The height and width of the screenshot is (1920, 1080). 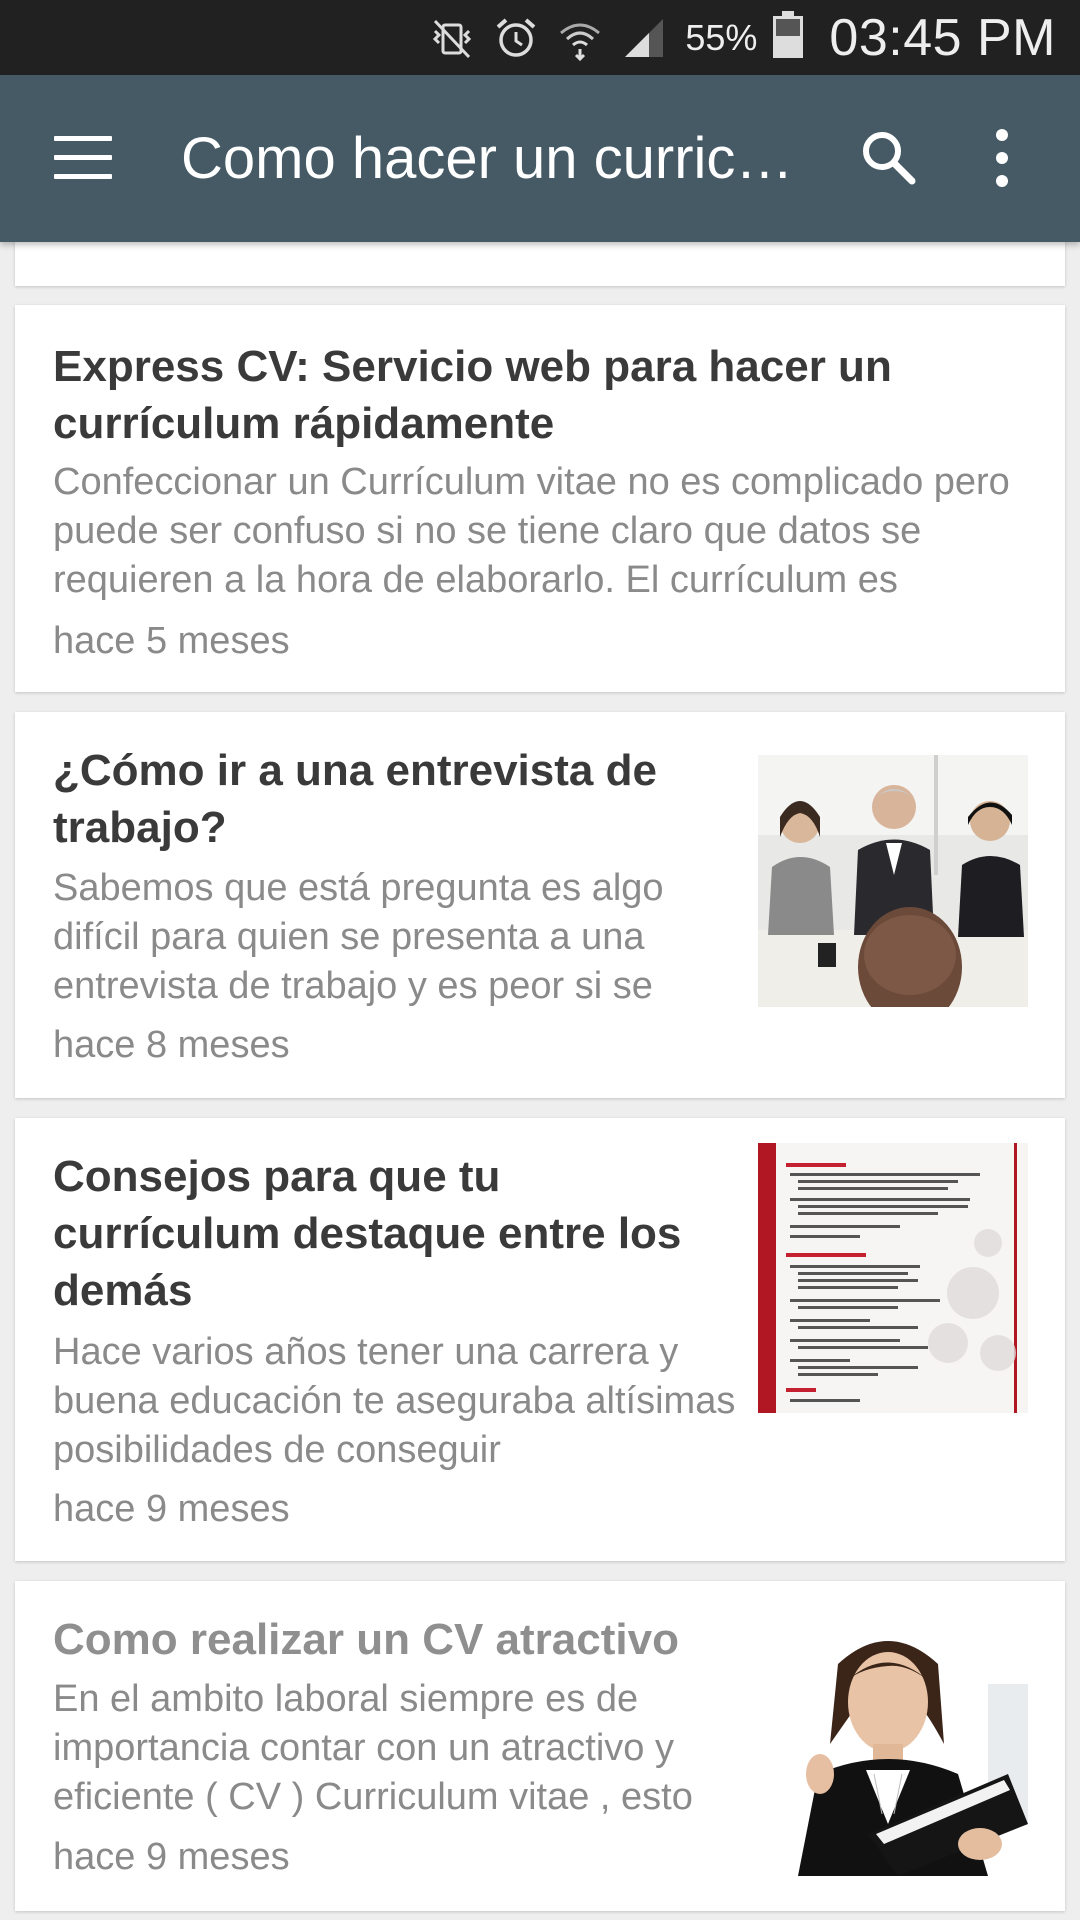 What do you see at coordinates (171, 1045) in the screenshot?
I see `article-time: hace 8 meses` at bounding box center [171, 1045].